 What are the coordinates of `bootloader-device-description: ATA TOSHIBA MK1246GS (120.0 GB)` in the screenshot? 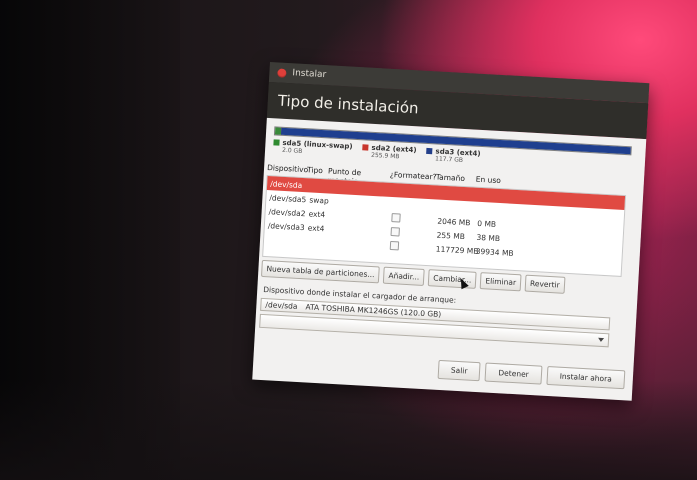 It's located at (373, 310).